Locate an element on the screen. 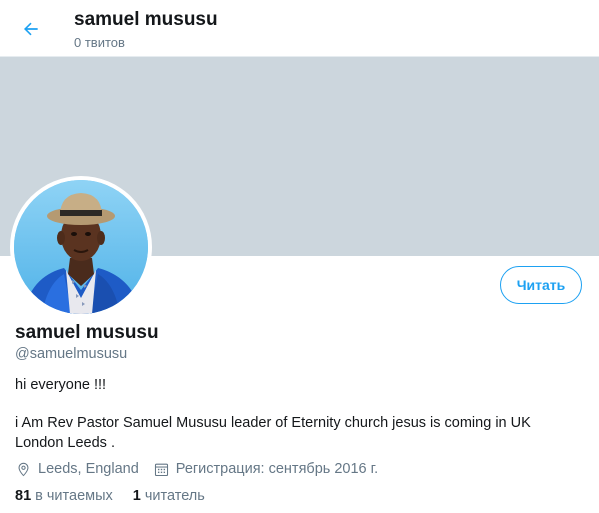 This screenshot has height=513, width=599. profile-joined: Регистрация: сентябрь 2016 г. is located at coordinates (265, 469).